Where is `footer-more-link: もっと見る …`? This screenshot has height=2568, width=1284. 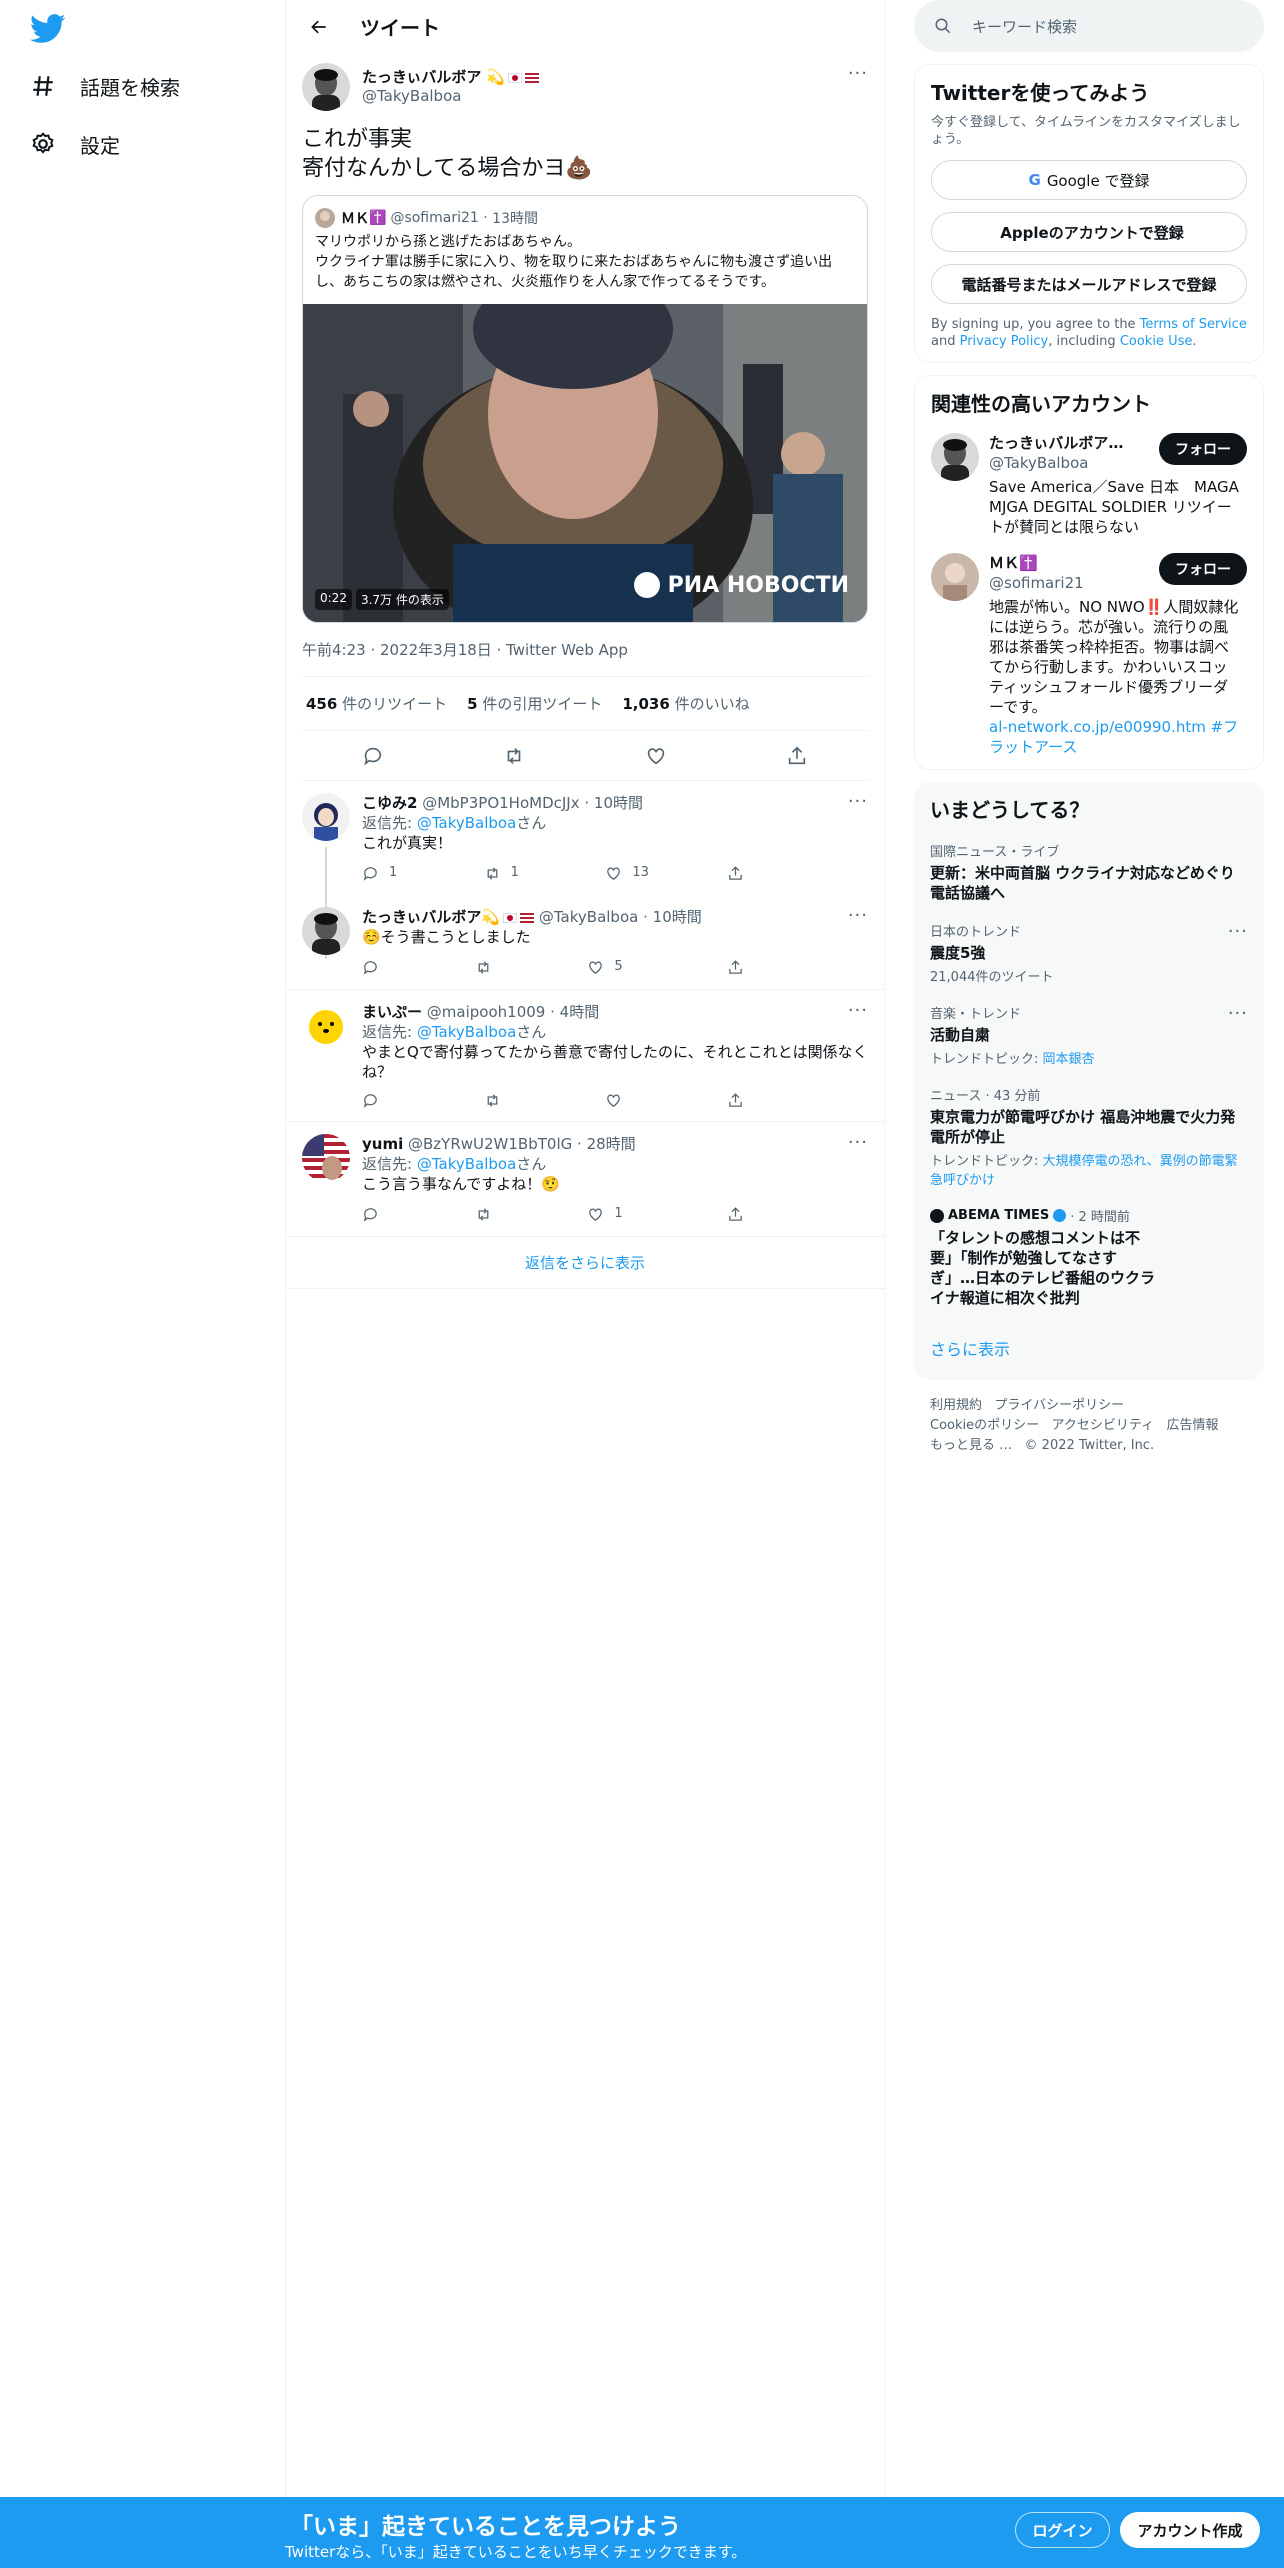 footer-more-link: もっと見る … is located at coordinates (971, 1445).